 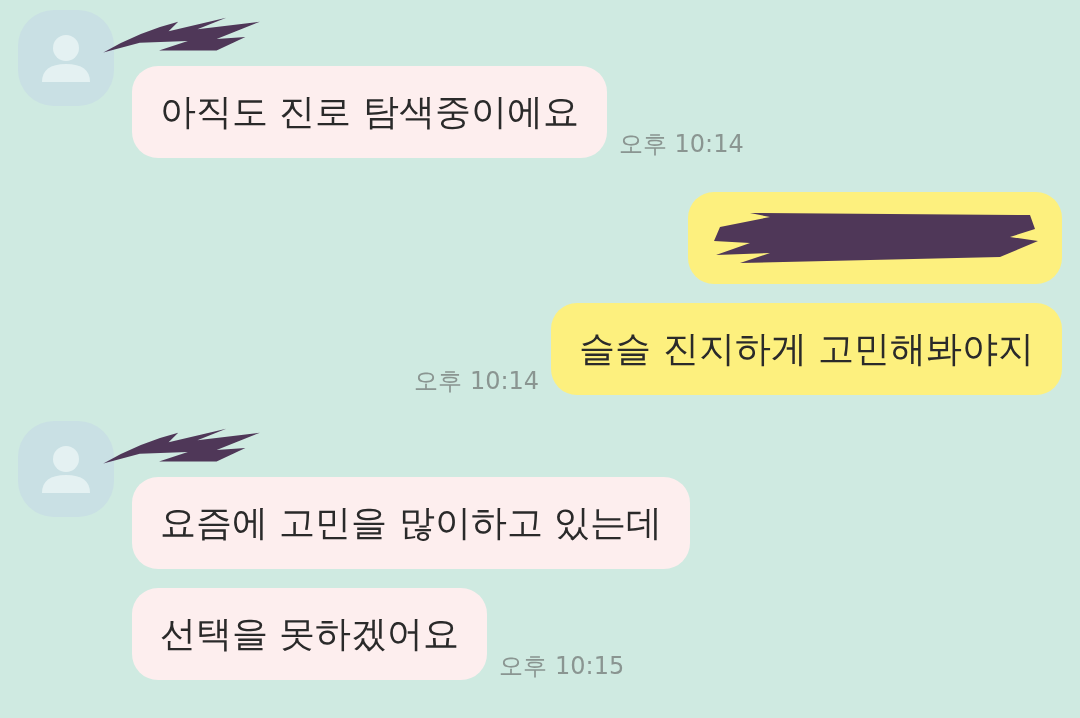 I want to click on message-time: 오후 10:15, so click(x=562, y=666).